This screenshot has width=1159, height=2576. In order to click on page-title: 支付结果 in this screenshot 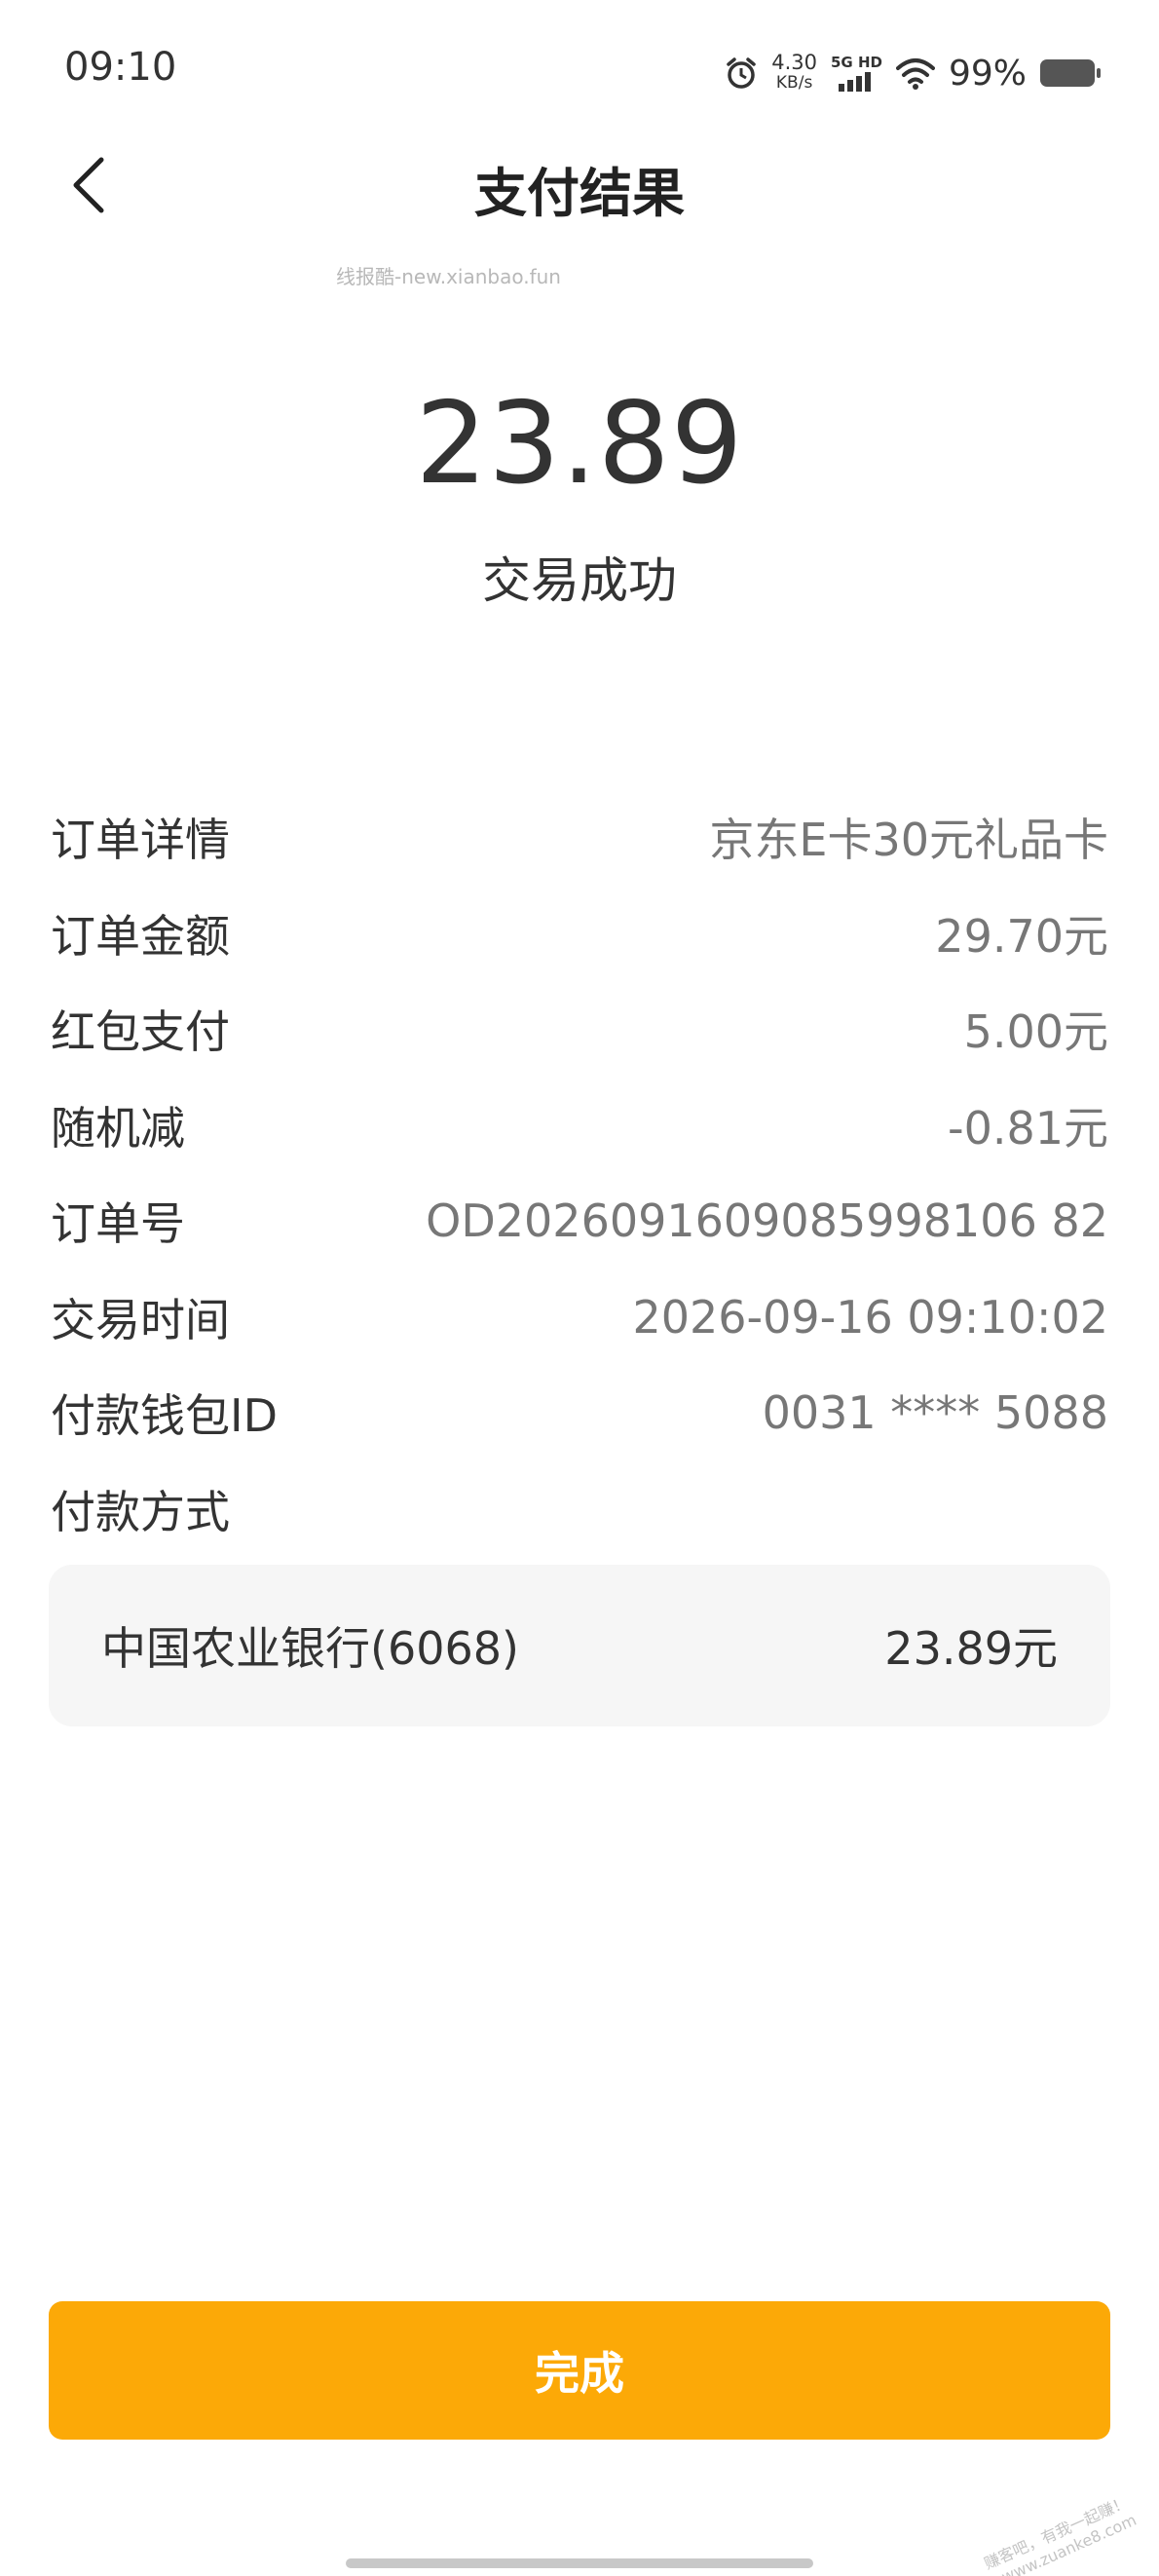, I will do `click(579, 193)`.